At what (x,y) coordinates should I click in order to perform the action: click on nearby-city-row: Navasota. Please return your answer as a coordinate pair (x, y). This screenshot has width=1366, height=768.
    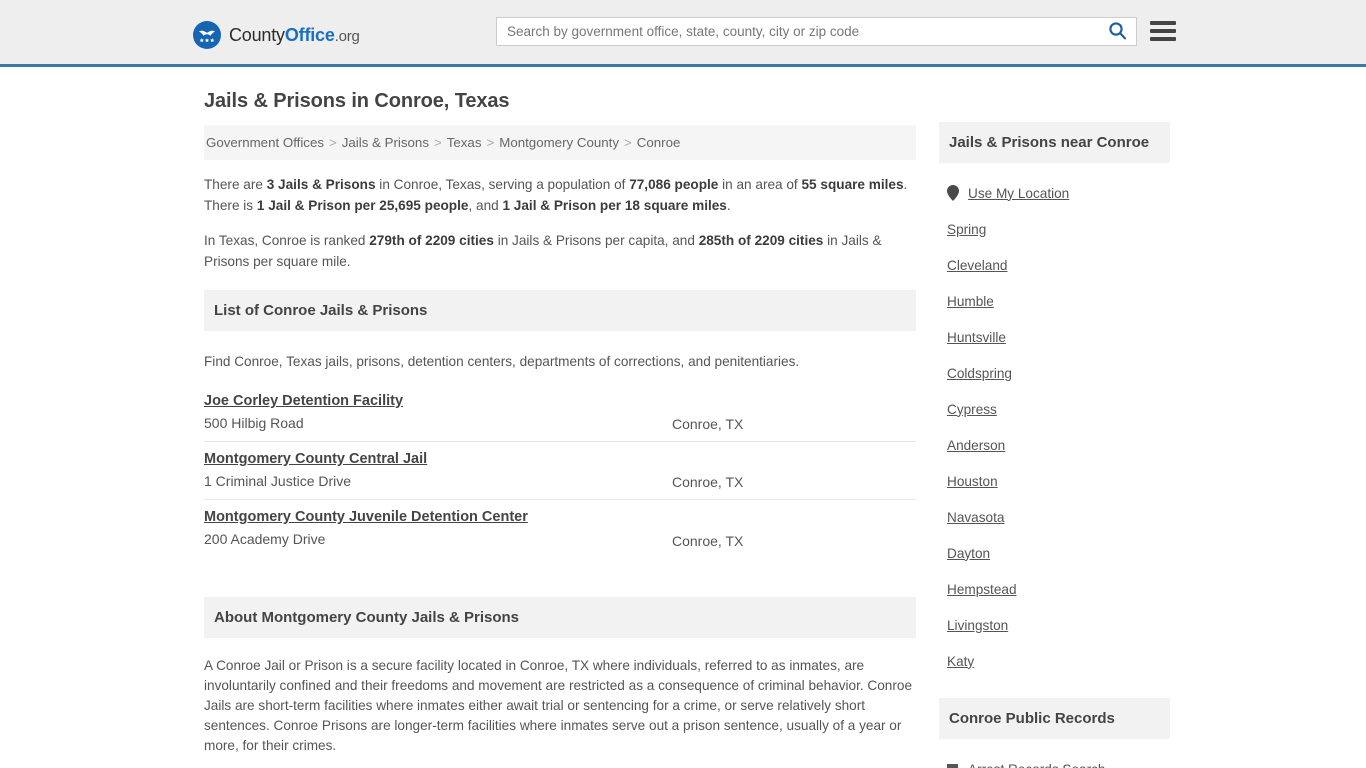
    Looking at the image, I should click on (1058, 517).